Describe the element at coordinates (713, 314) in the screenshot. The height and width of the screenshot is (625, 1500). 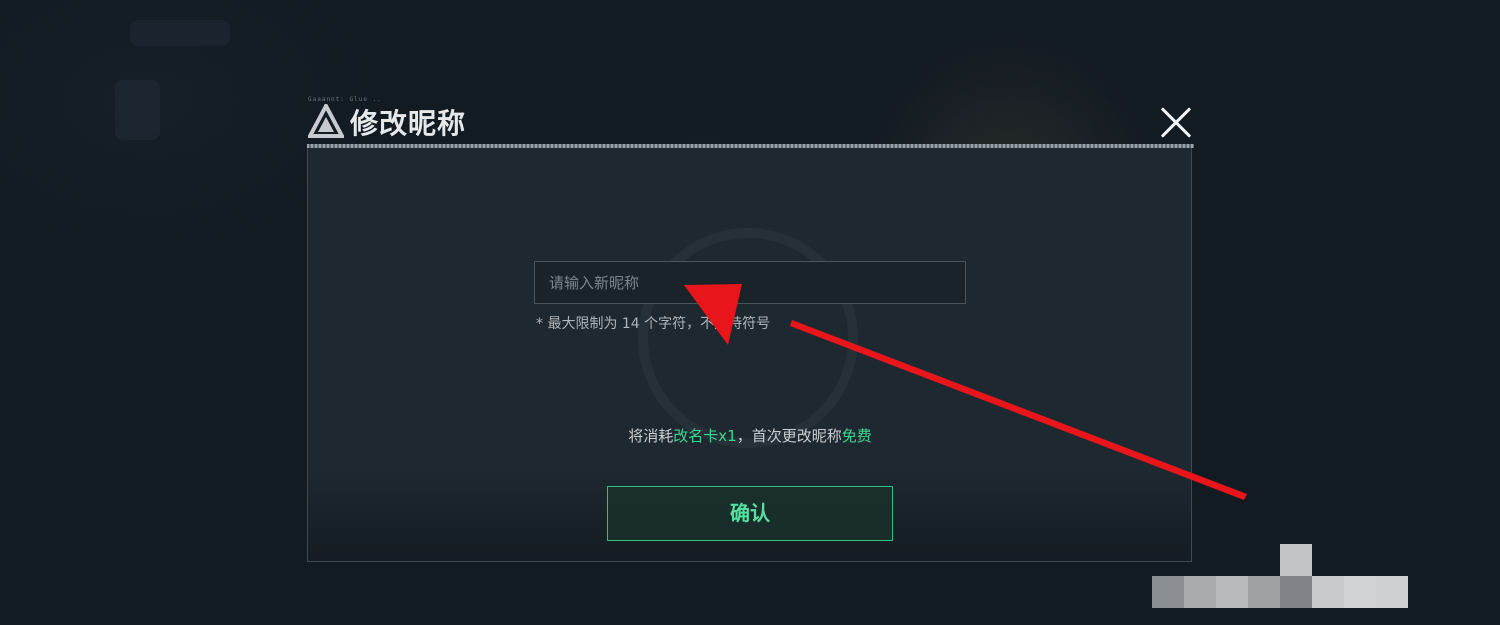
I see `annotation-arrow-head` at that location.